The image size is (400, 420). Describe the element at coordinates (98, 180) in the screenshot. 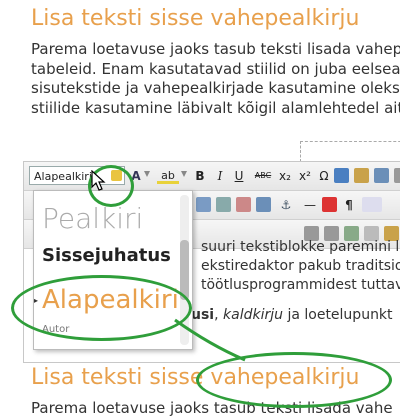

I see `mouse-pointer-icon` at that location.